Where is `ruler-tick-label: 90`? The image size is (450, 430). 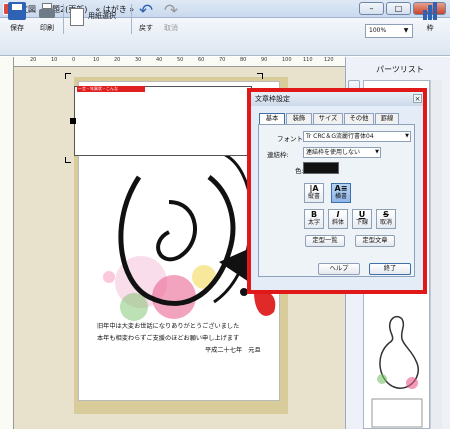
ruler-tick-label: 90 is located at coordinates (264, 60).